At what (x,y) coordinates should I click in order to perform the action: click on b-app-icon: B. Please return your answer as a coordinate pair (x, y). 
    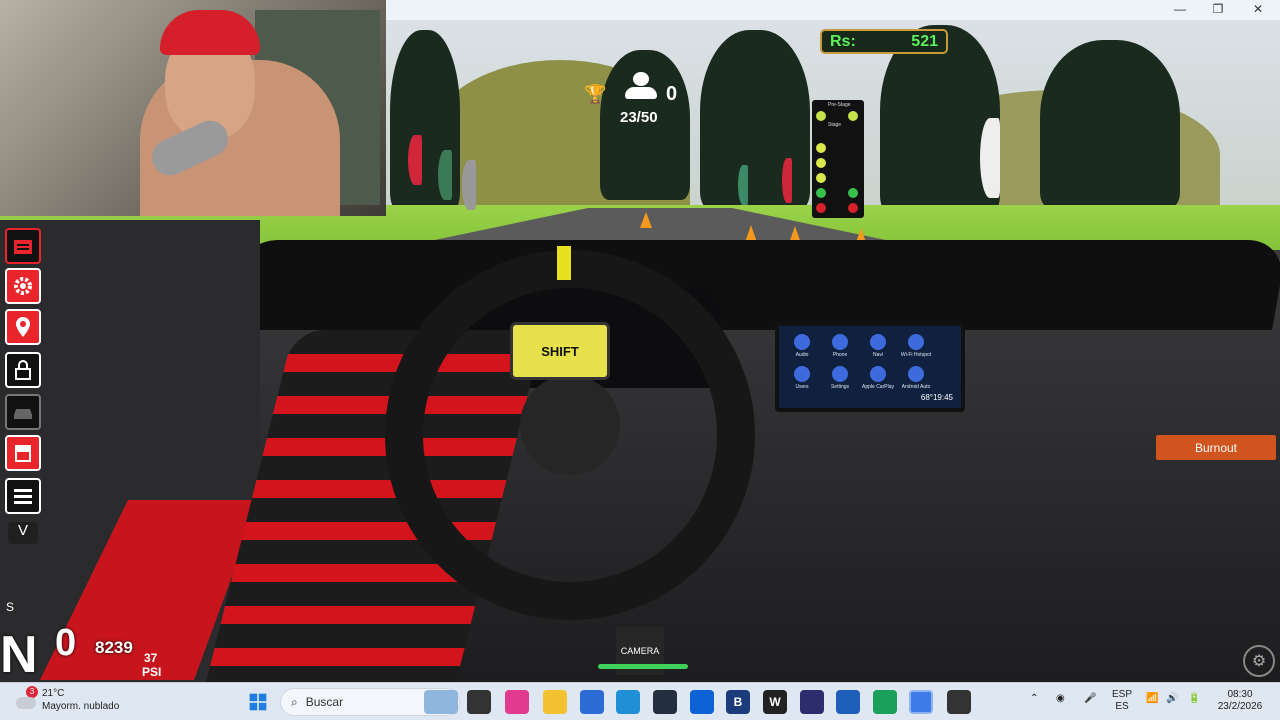
    Looking at the image, I should click on (738, 702).